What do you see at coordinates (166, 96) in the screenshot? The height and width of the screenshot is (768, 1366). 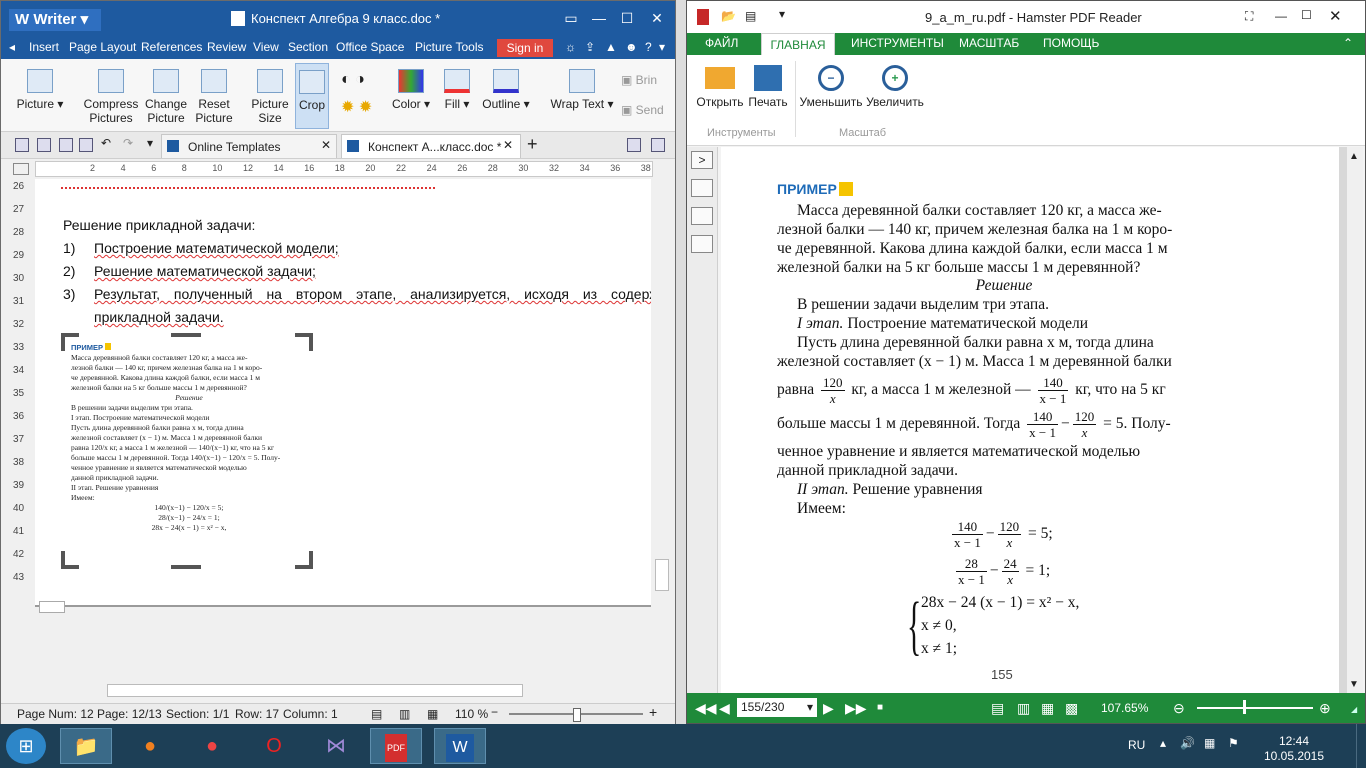 I see `change-picture-button: Change Picture` at bounding box center [166, 96].